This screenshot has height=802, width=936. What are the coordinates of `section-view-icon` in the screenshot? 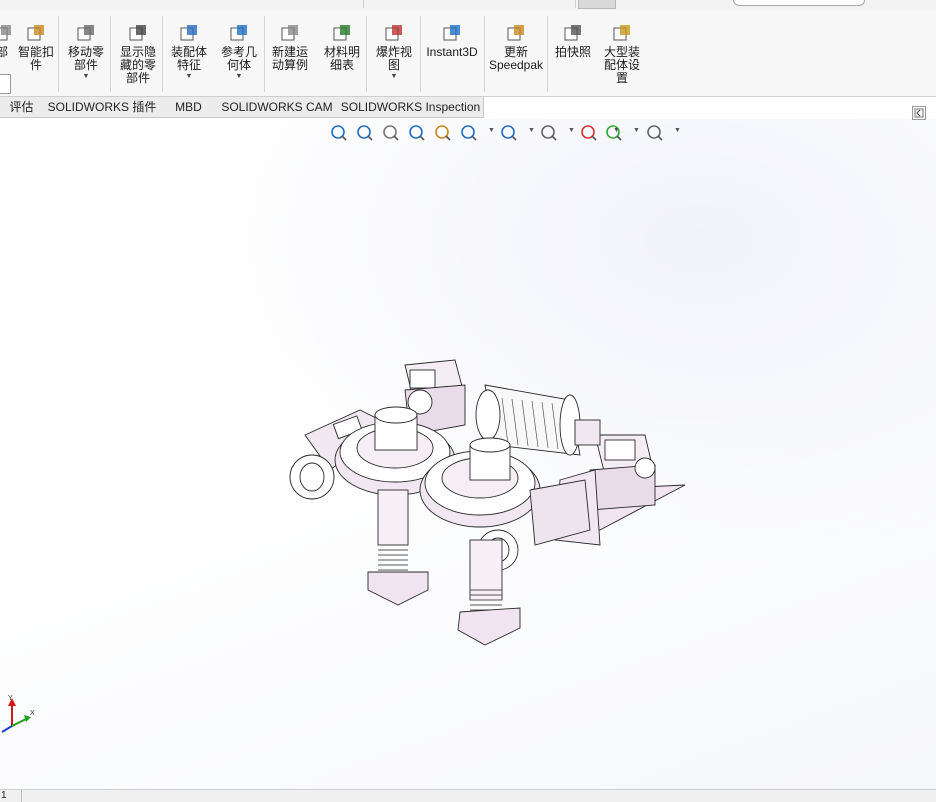 It's located at (417, 133).